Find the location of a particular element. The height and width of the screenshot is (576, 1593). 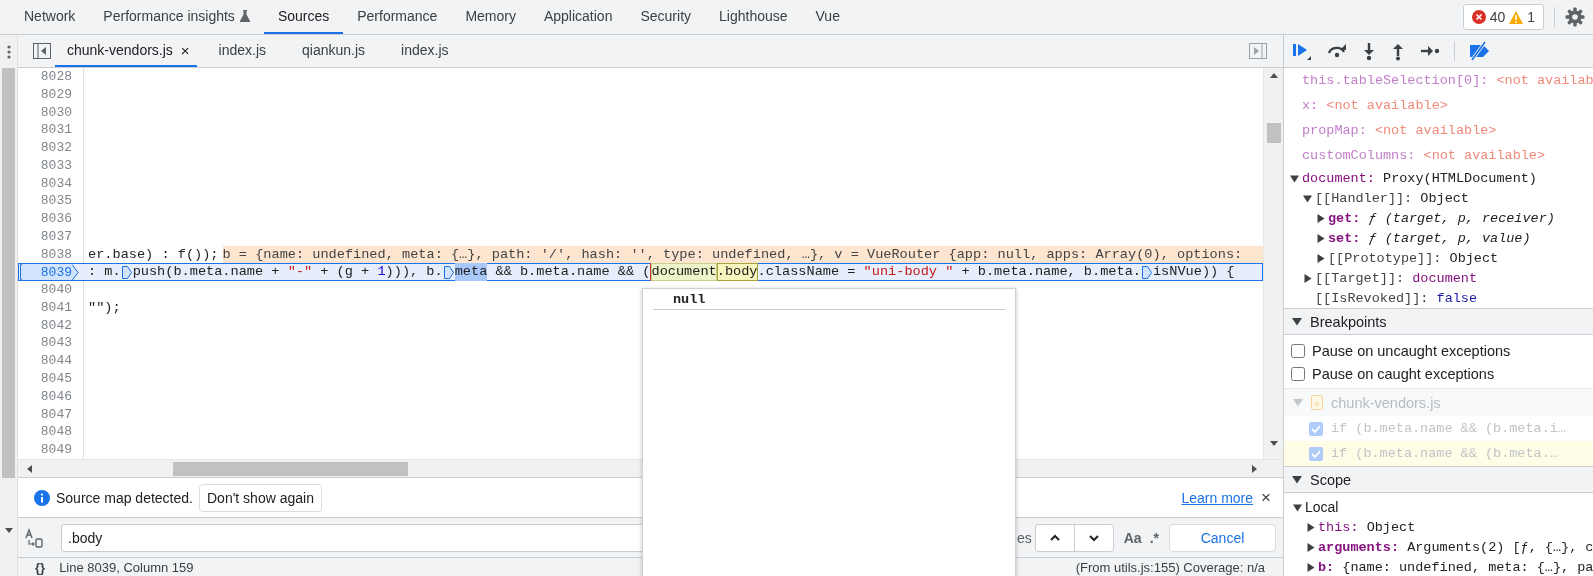

debugger-sidebar-toggle-icon is located at coordinates (1258, 51).